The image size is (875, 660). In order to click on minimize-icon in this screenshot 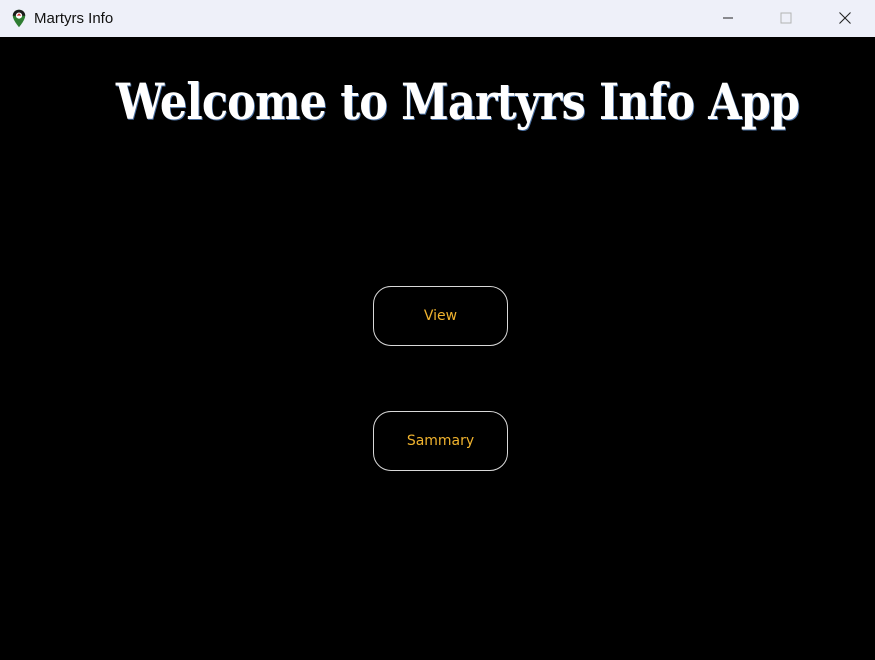, I will do `click(728, 18)`.